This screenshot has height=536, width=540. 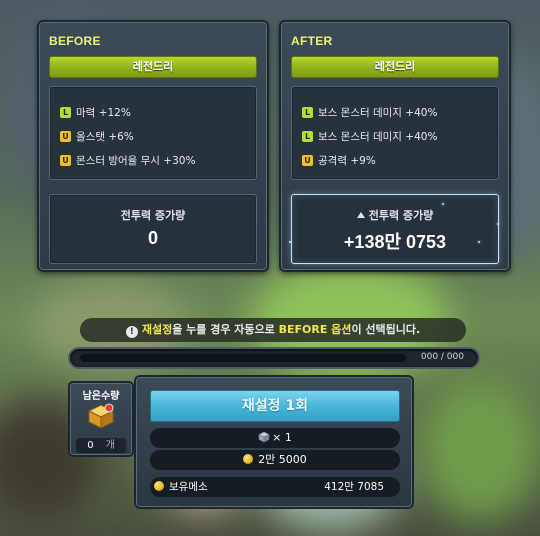 I want to click on reset-button: 재설정 1회, so click(x=275, y=406).